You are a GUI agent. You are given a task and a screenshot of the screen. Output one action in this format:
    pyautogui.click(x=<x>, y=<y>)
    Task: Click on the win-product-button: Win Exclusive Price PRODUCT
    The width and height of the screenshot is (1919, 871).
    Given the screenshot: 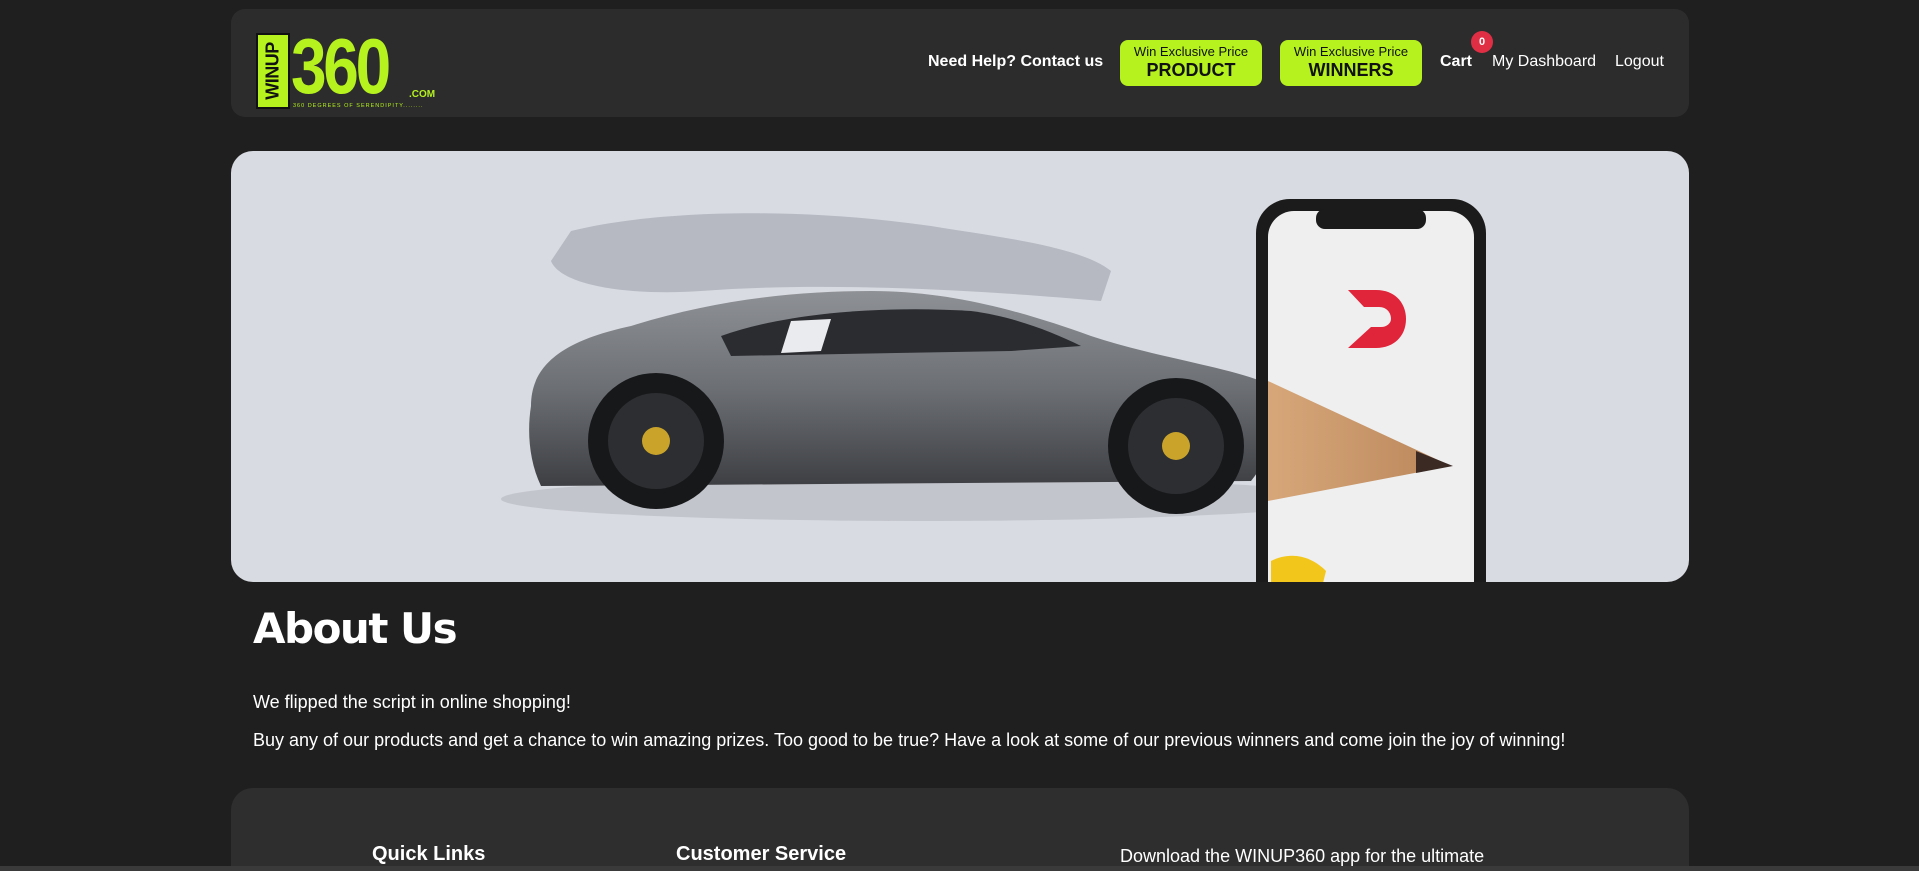 What is the action you would take?
    pyautogui.click(x=1191, y=63)
    